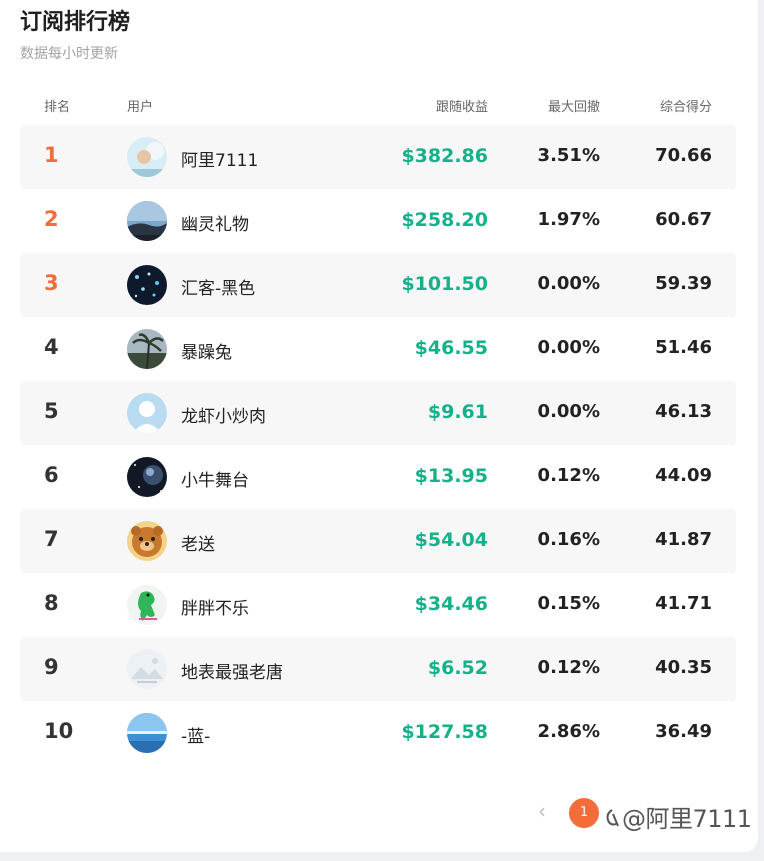  I want to click on column-header-gain: 跟随收益, so click(461, 107).